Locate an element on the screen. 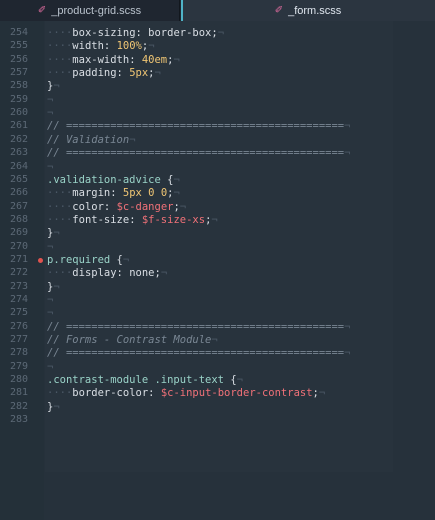 This screenshot has height=520, width=435. code-line: 265 .validation-advice {¬ is located at coordinates (217, 180).